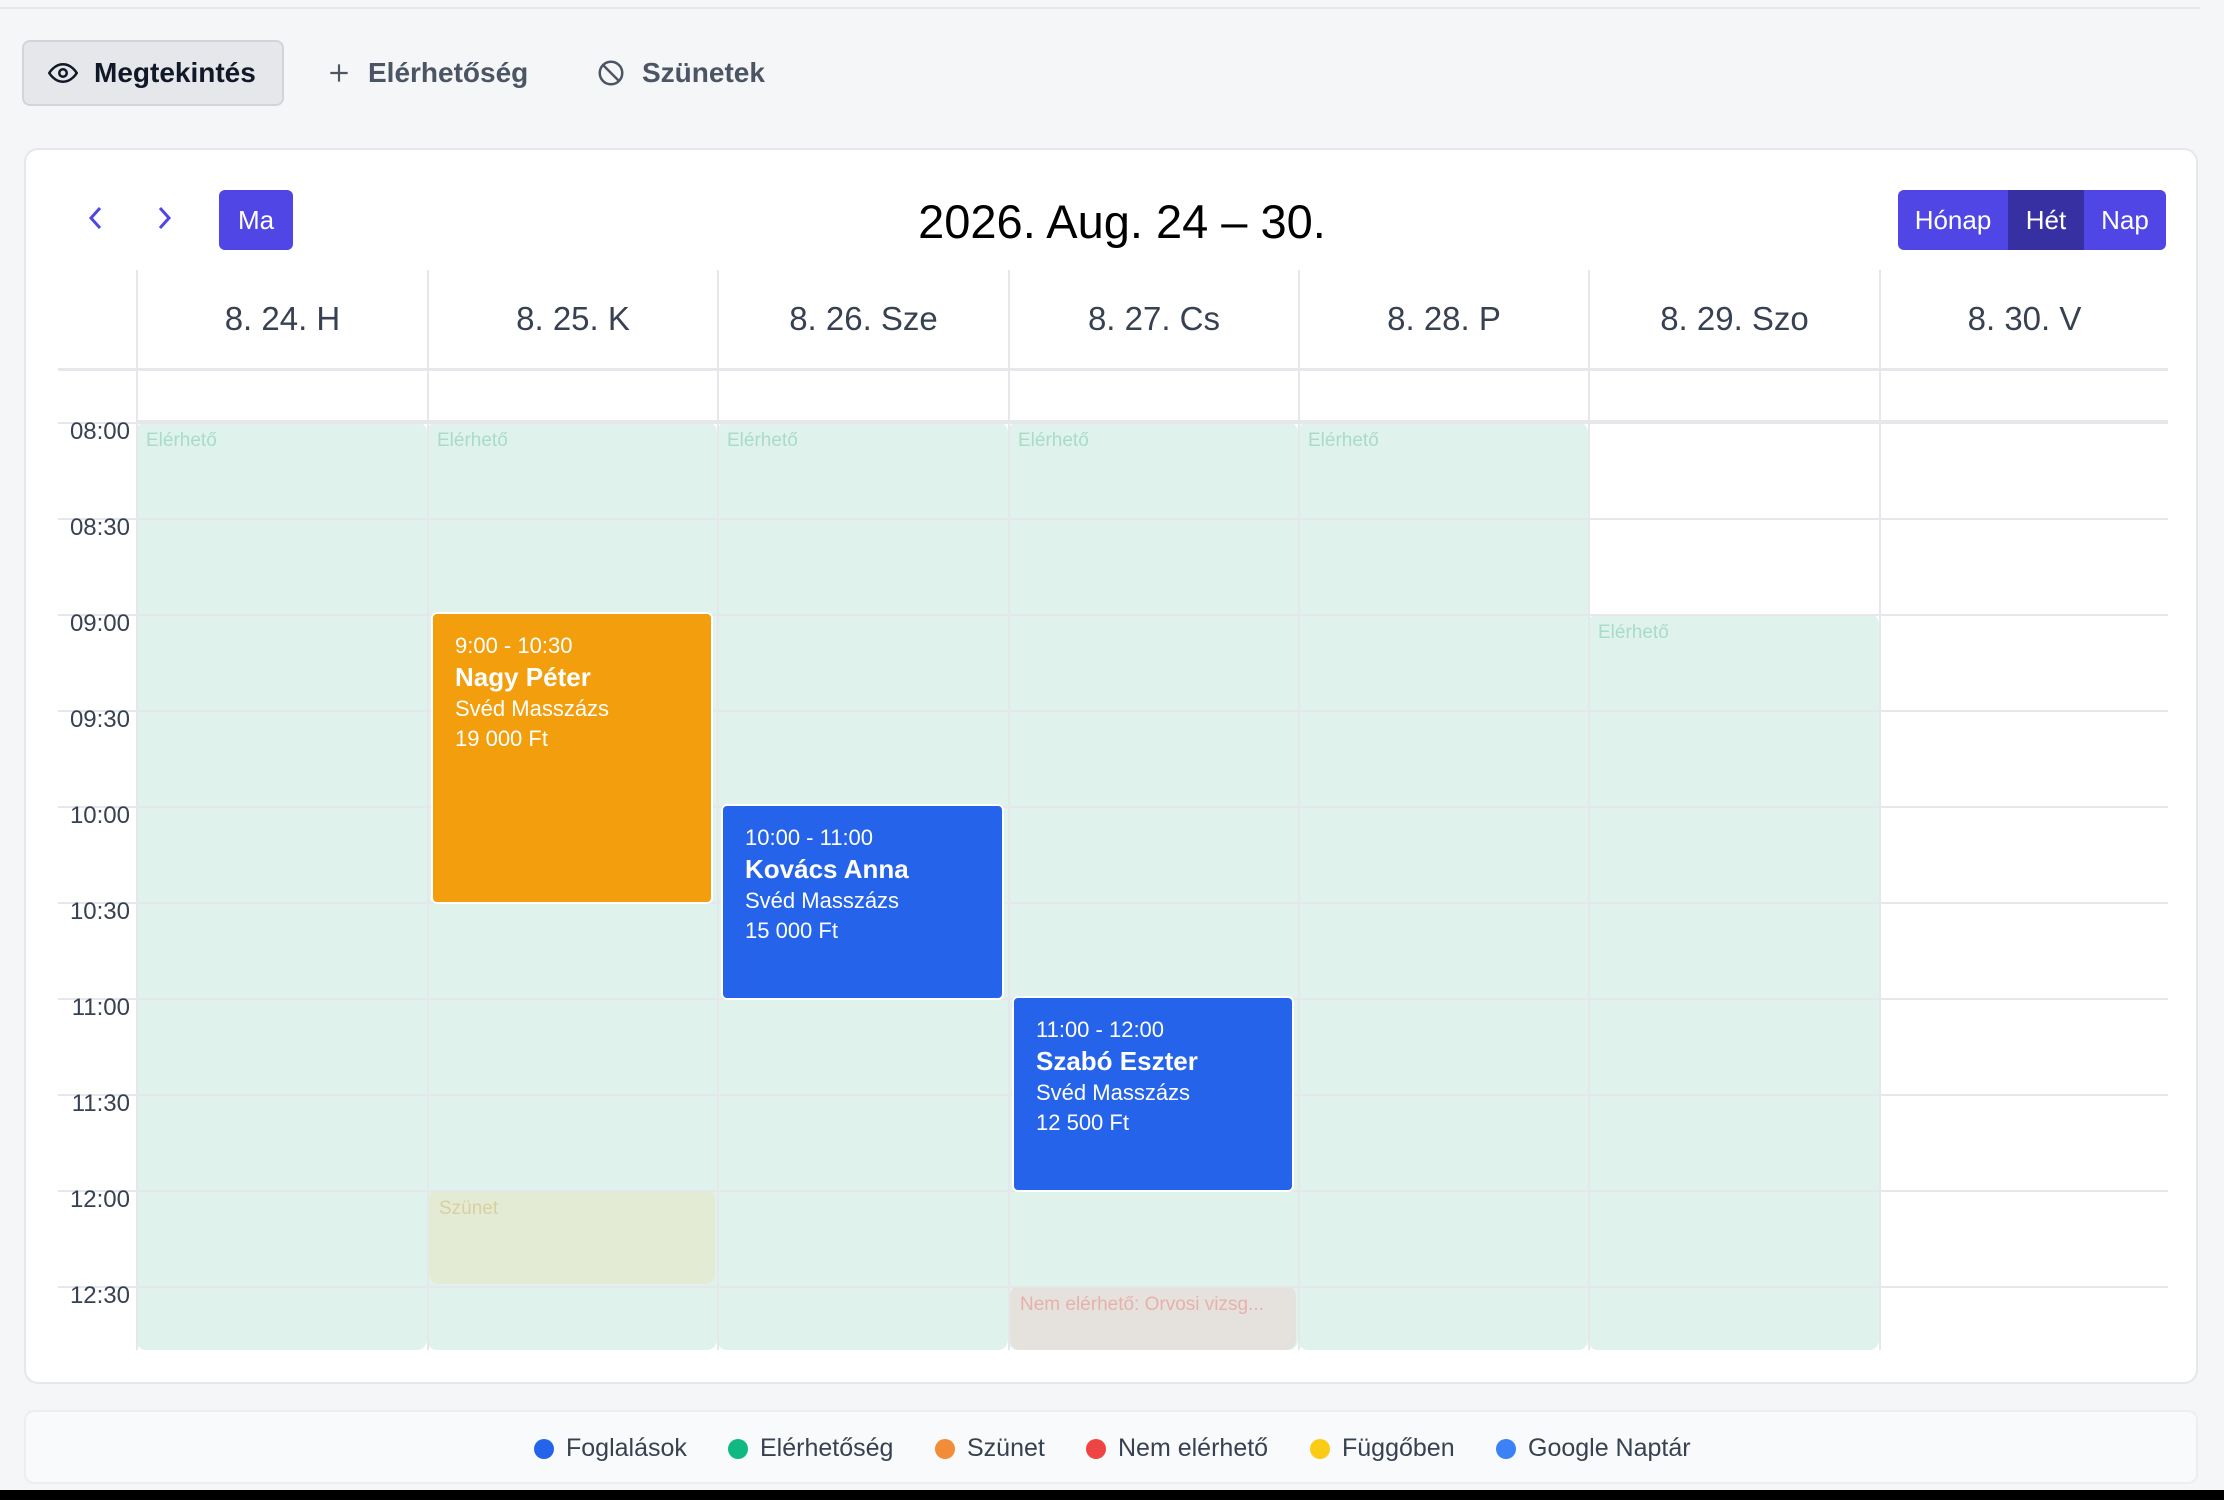  What do you see at coordinates (827, 1448) in the screenshot?
I see `legend-label: Elérhetőség` at bounding box center [827, 1448].